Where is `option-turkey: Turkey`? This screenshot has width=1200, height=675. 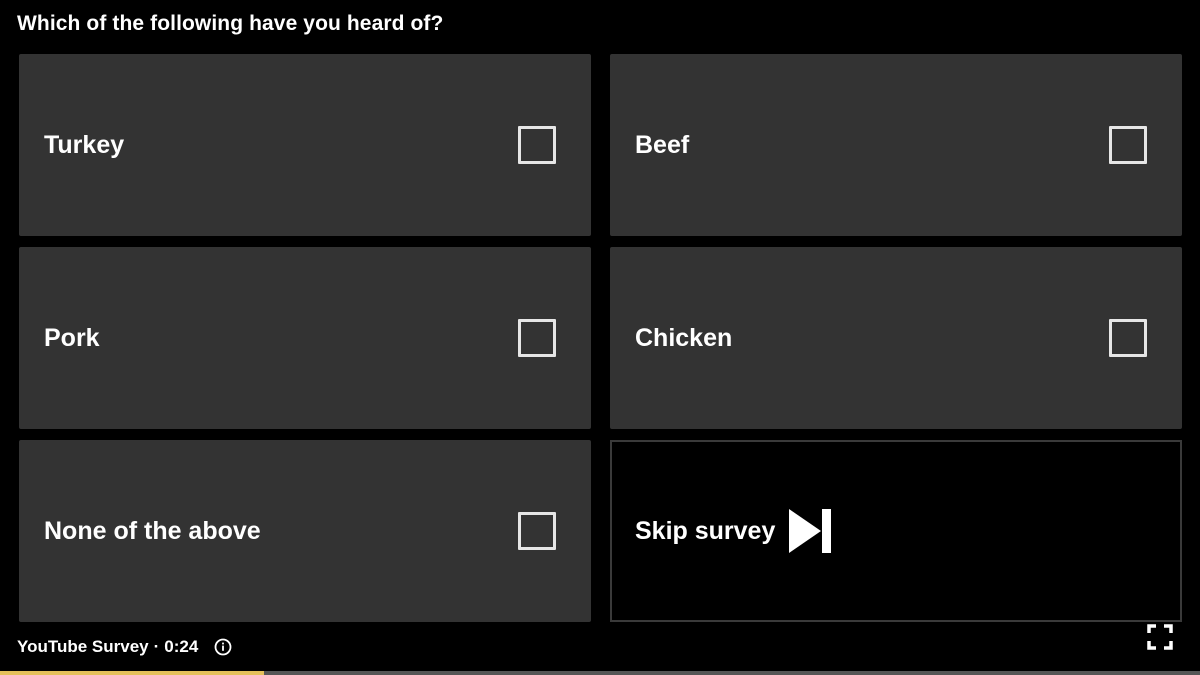 option-turkey: Turkey is located at coordinates (305, 145).